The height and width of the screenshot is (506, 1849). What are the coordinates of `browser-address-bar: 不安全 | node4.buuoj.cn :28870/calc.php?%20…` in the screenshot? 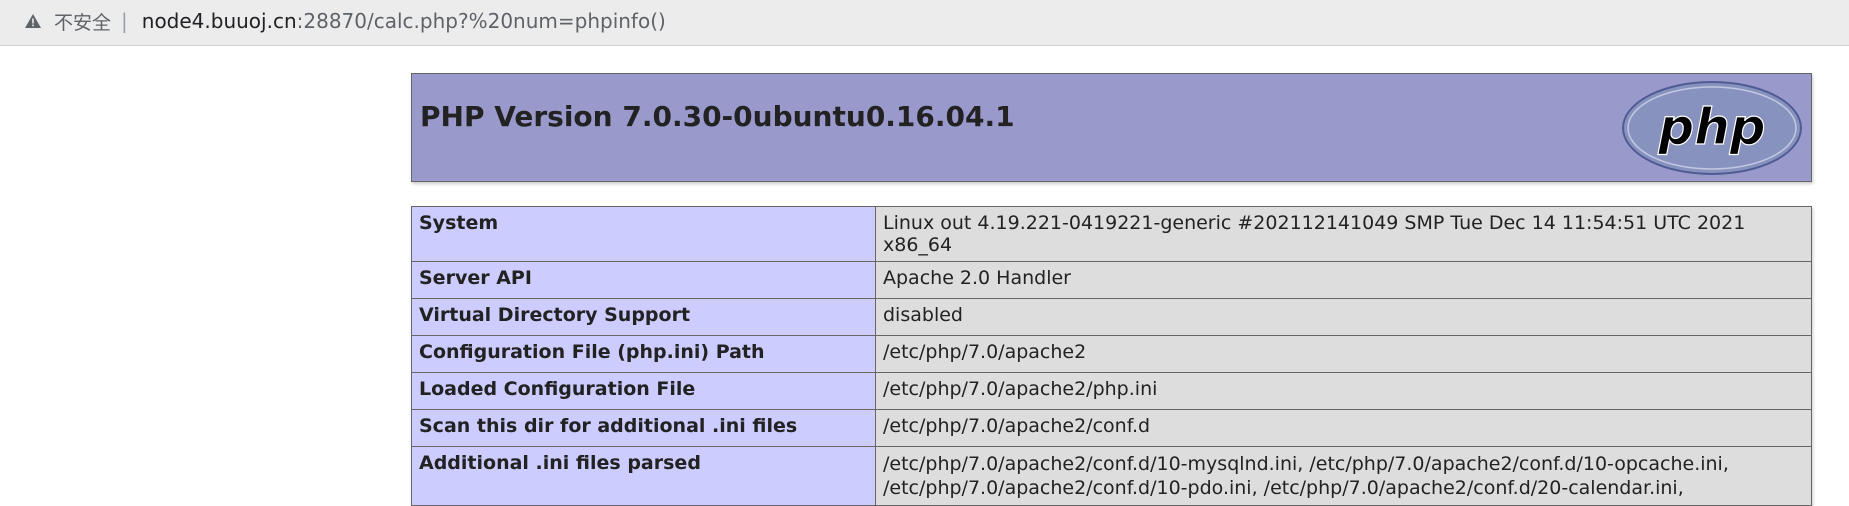 It's located at (924, 23).